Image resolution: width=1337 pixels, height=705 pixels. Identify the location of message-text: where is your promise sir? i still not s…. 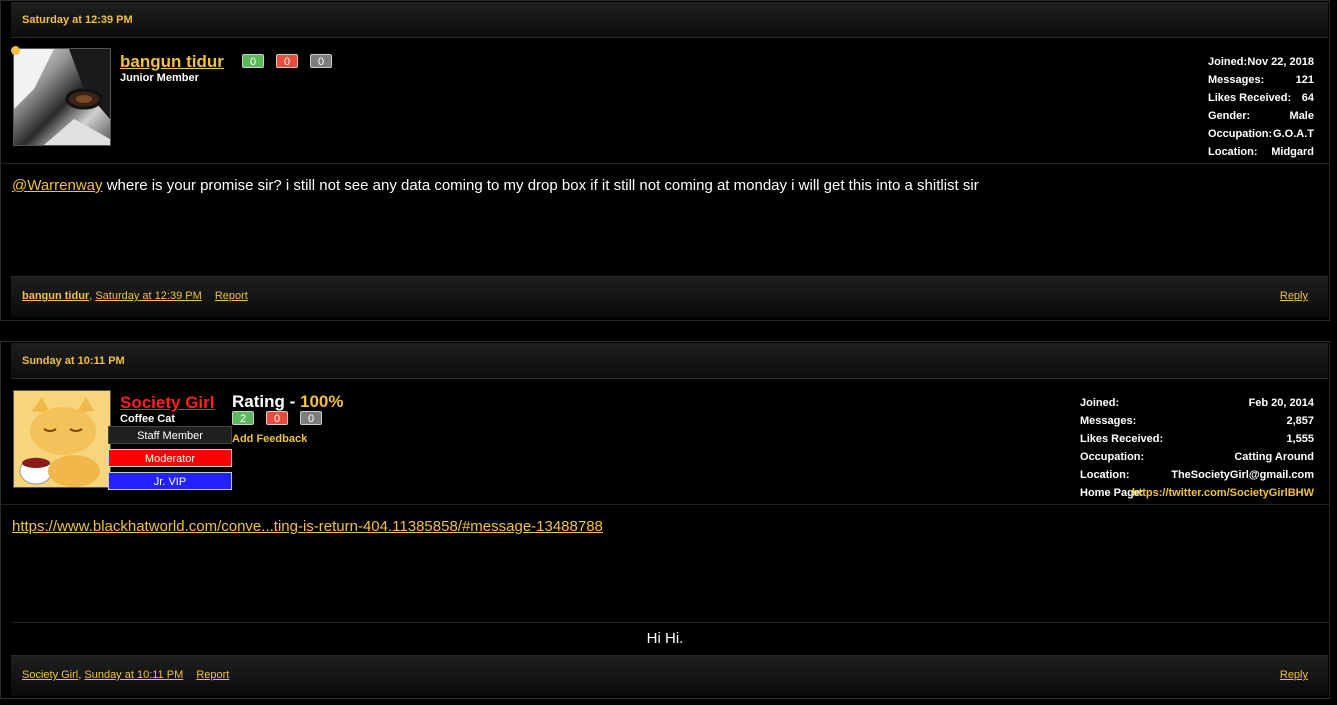
(542, 185).